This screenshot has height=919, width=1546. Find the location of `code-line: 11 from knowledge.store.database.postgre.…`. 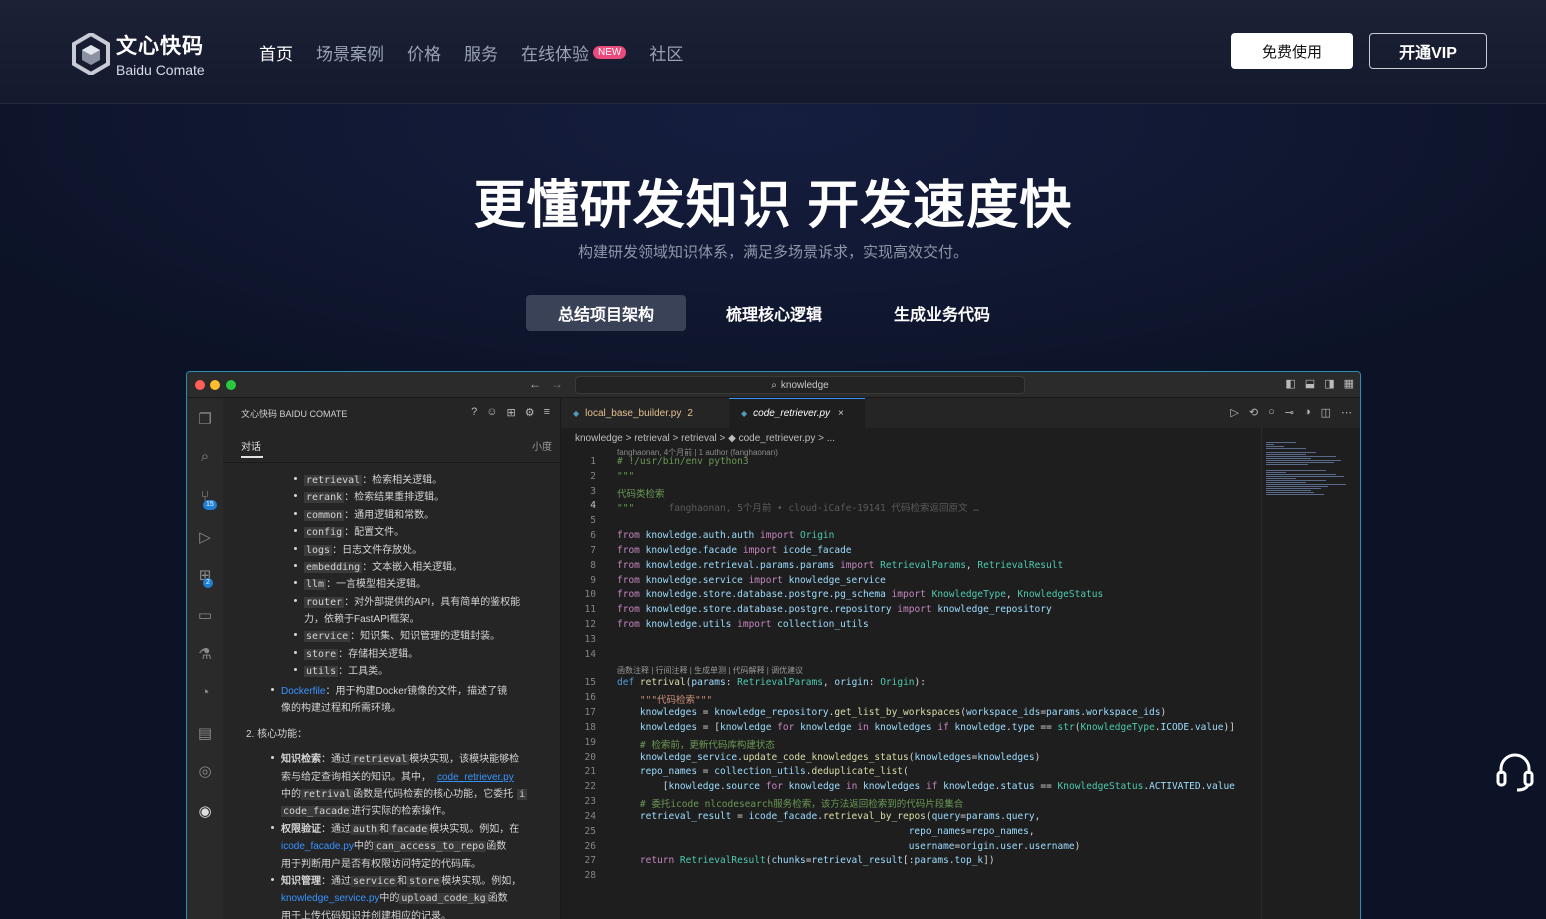

code-line: 11 from knowledge.store.database.postgre.… is located at coordinates (911, 611).